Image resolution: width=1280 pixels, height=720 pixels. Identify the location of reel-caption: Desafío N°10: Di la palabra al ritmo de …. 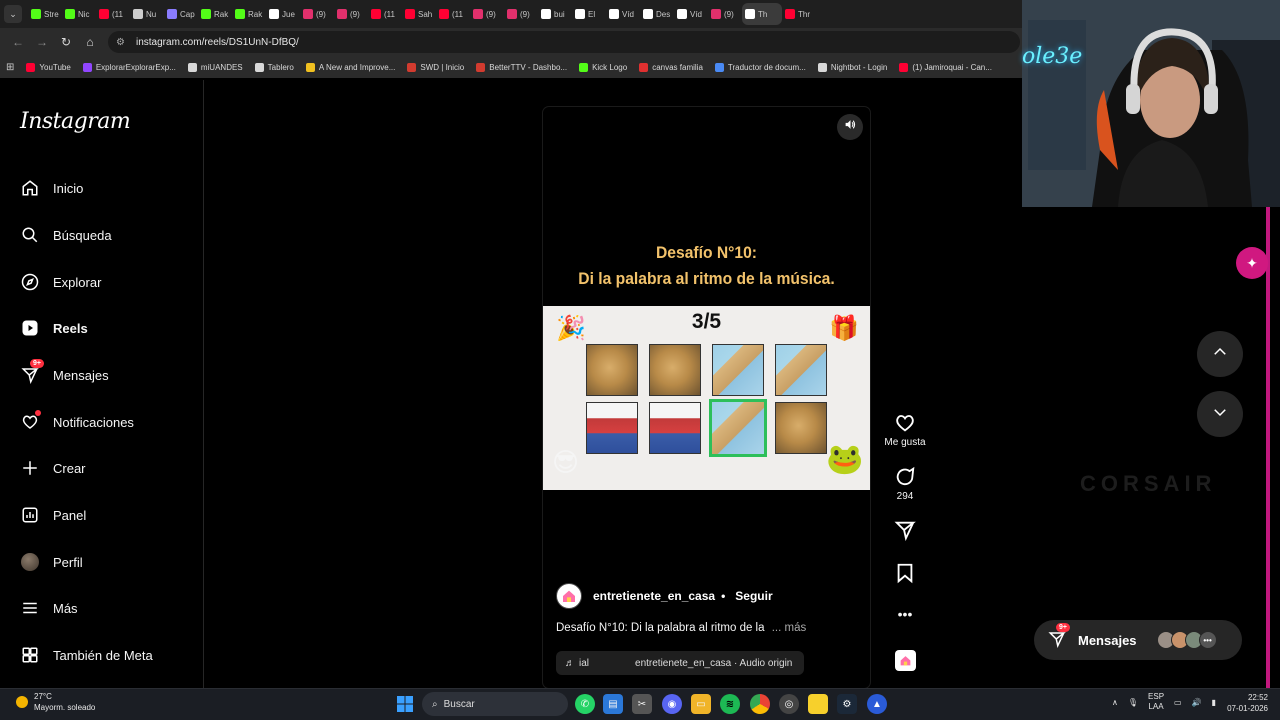
(681, 628).